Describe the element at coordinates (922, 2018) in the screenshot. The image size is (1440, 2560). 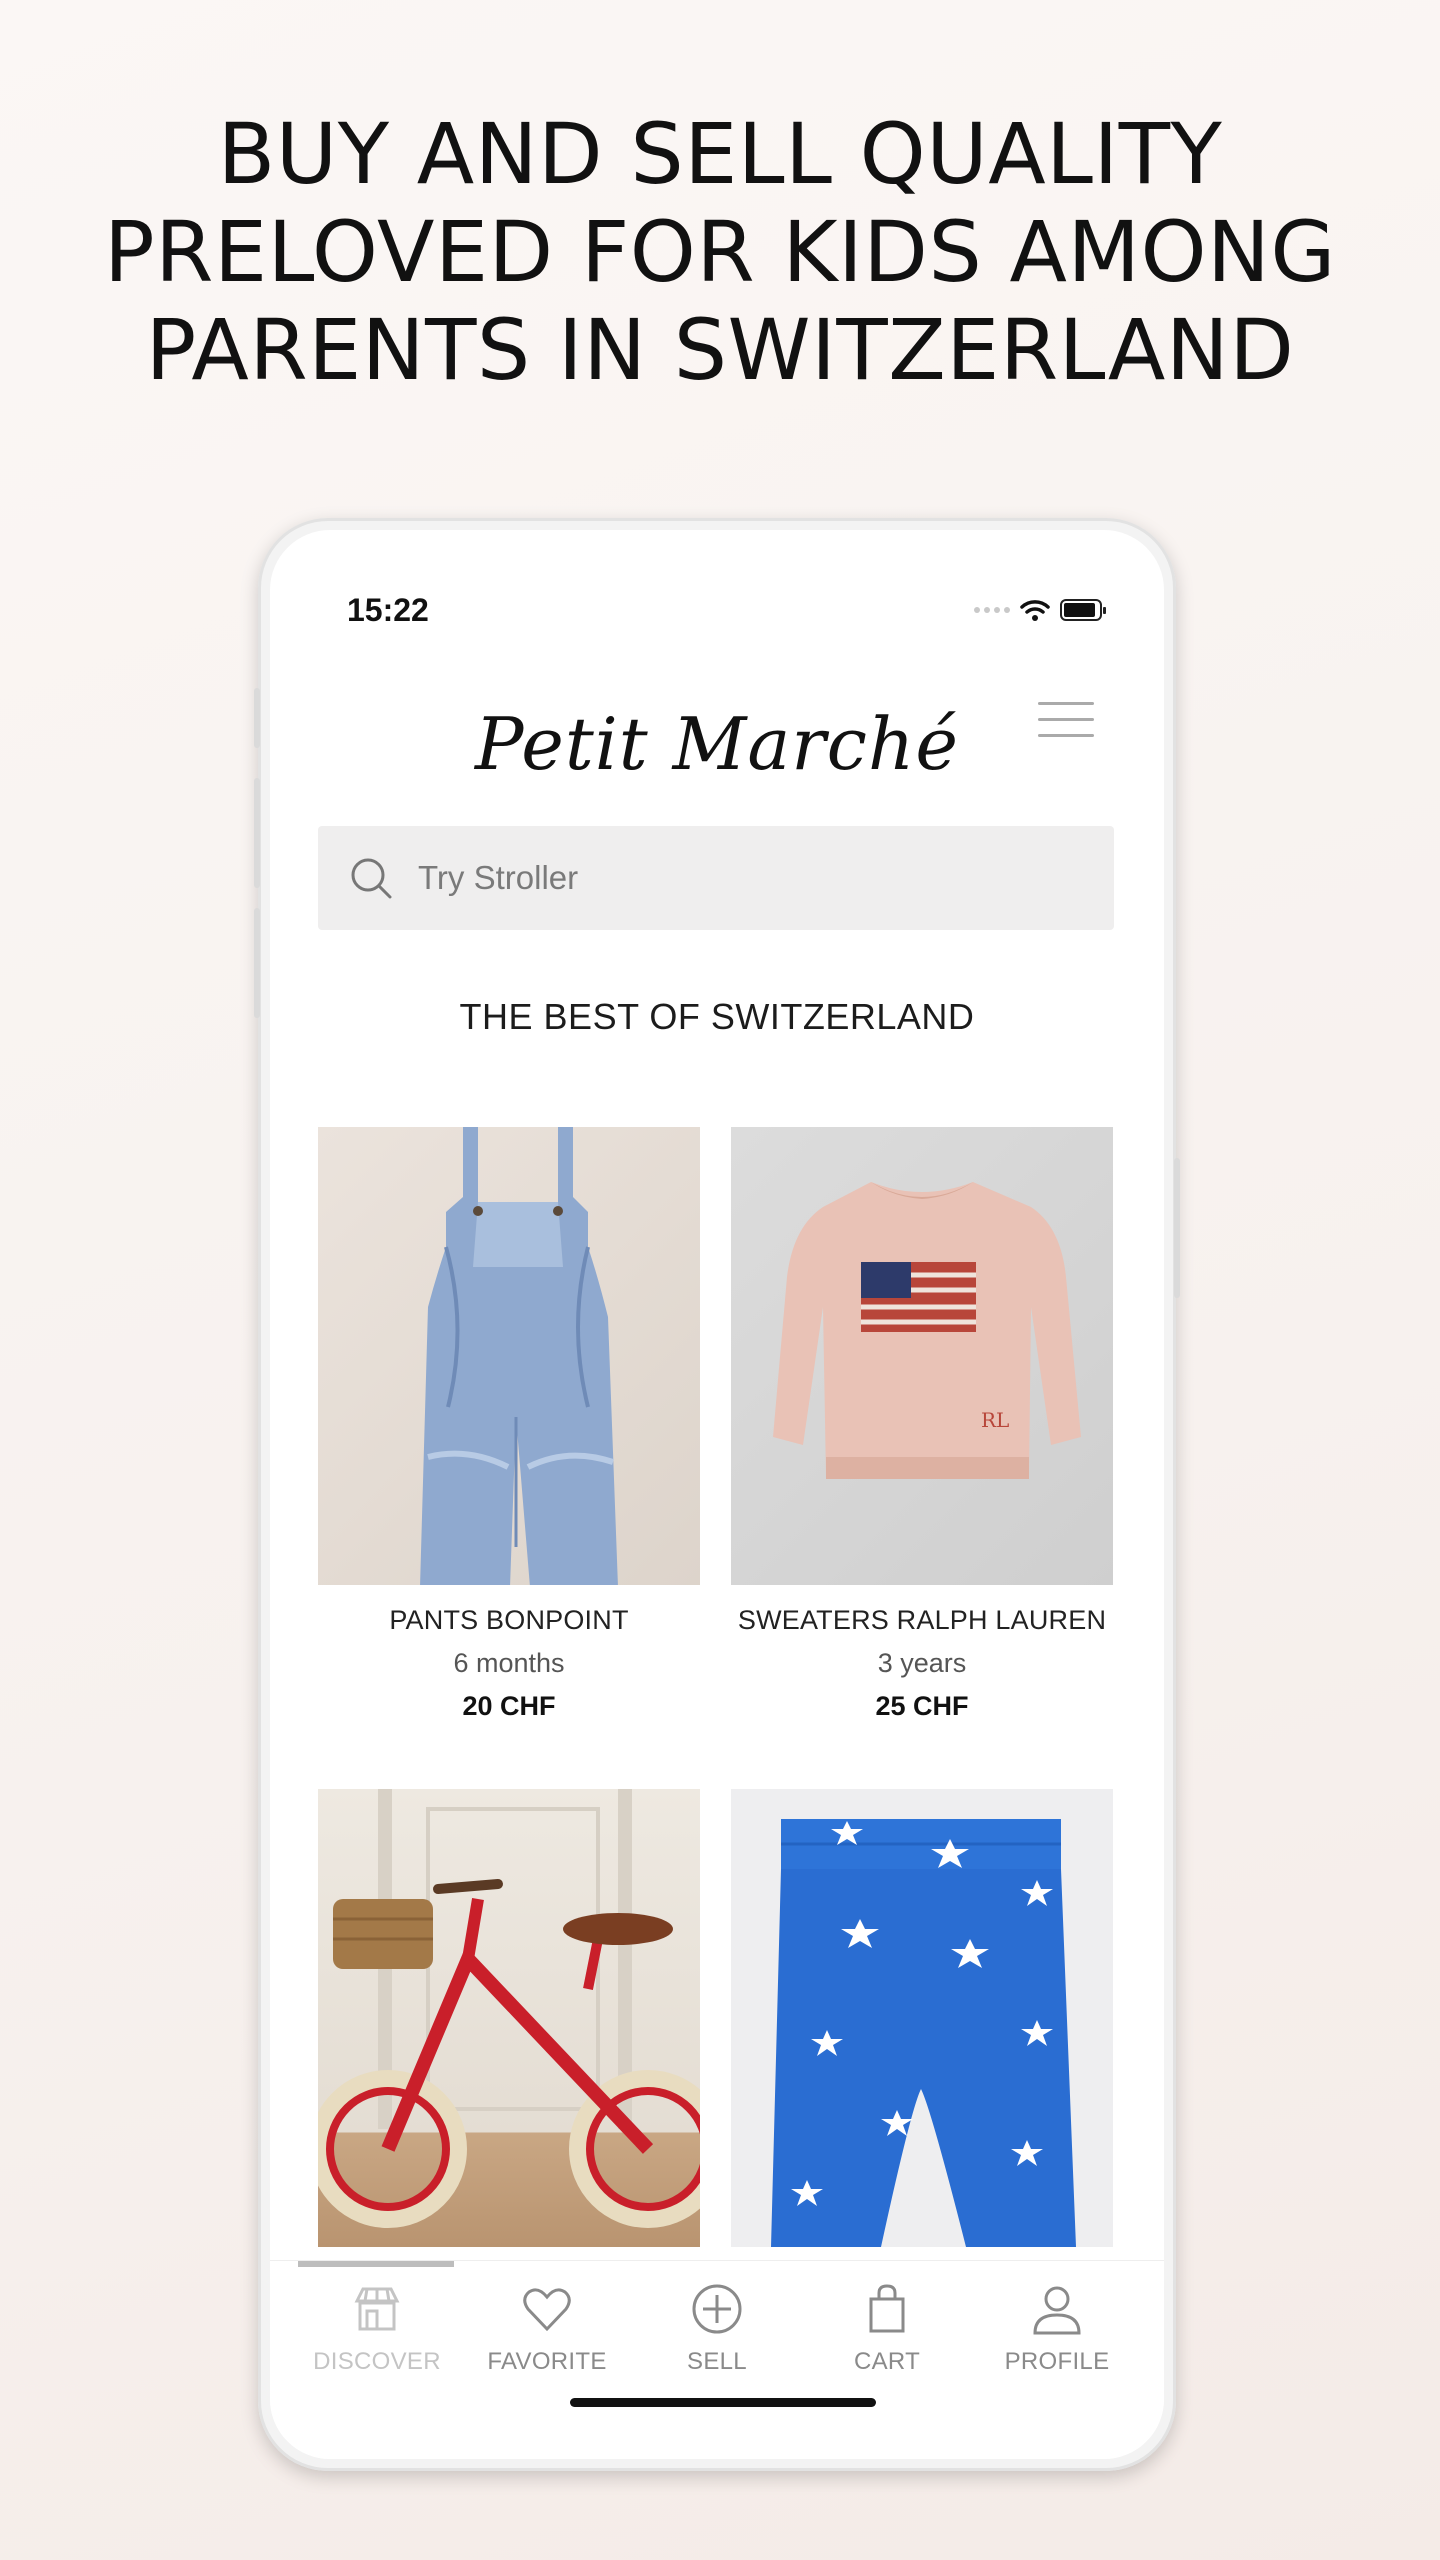
I see `product-image-blue-pants` at that location.